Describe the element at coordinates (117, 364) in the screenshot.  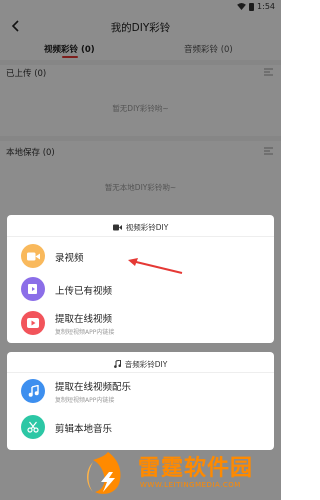
I see `music-icon` at that location.